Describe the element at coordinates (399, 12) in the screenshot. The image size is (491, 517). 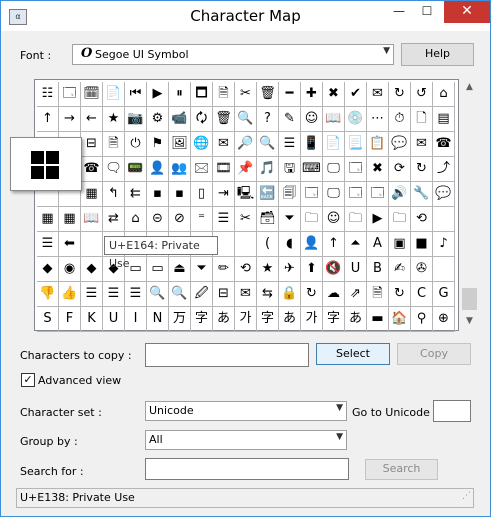
I see `minimize-icon: —` at that location.